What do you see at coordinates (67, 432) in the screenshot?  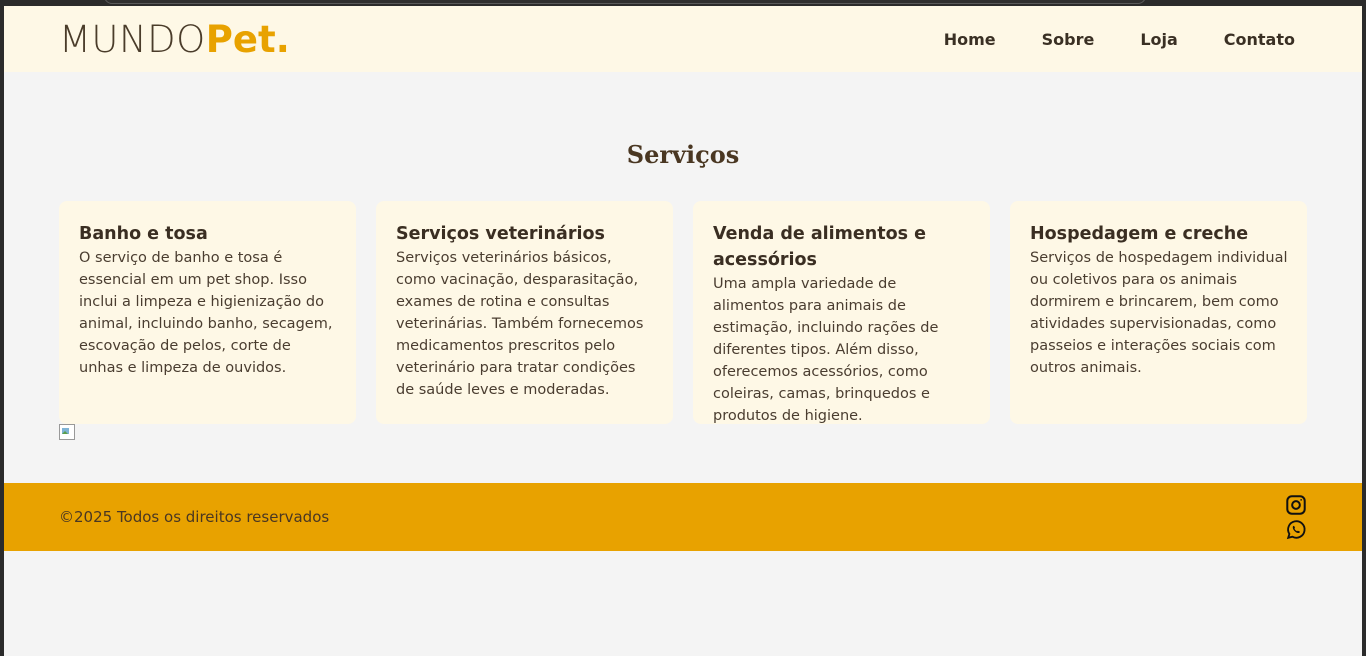 I see `broken-image-icon` at bounding box center [67, 432].